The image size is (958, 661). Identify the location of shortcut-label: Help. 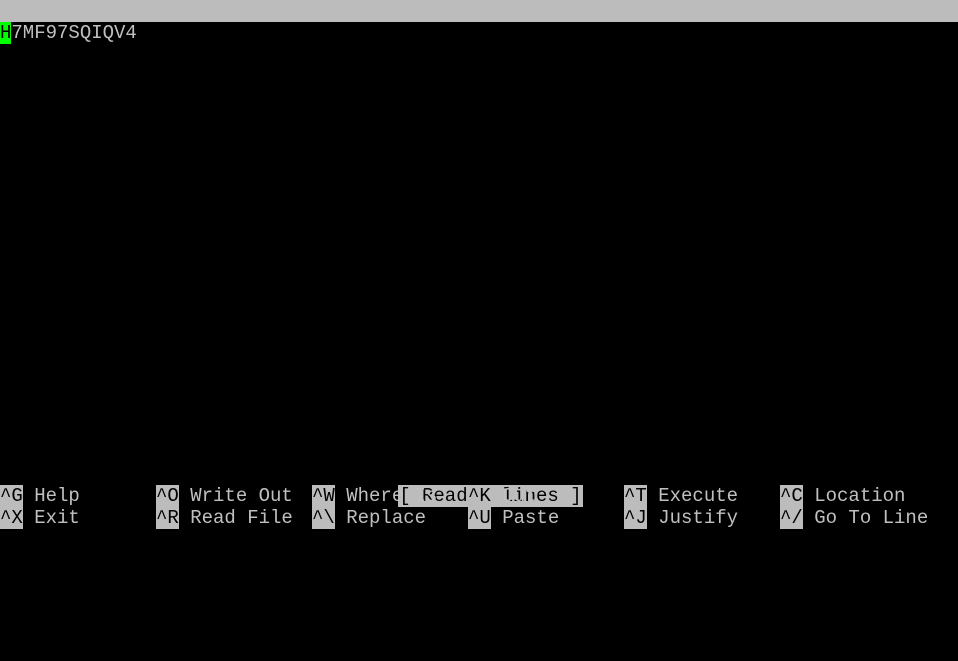
(57, 496).